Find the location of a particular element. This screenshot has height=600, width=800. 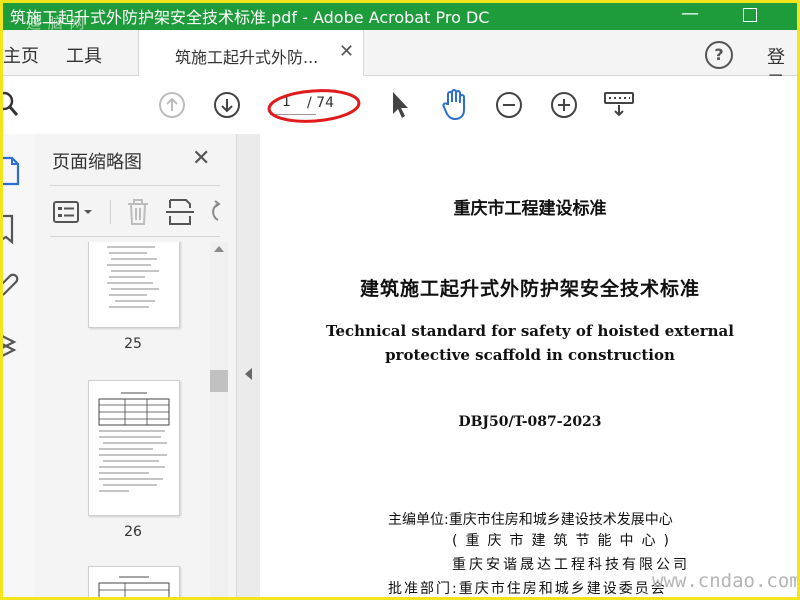

keyboard-icon is located at coordinates (619, 105).